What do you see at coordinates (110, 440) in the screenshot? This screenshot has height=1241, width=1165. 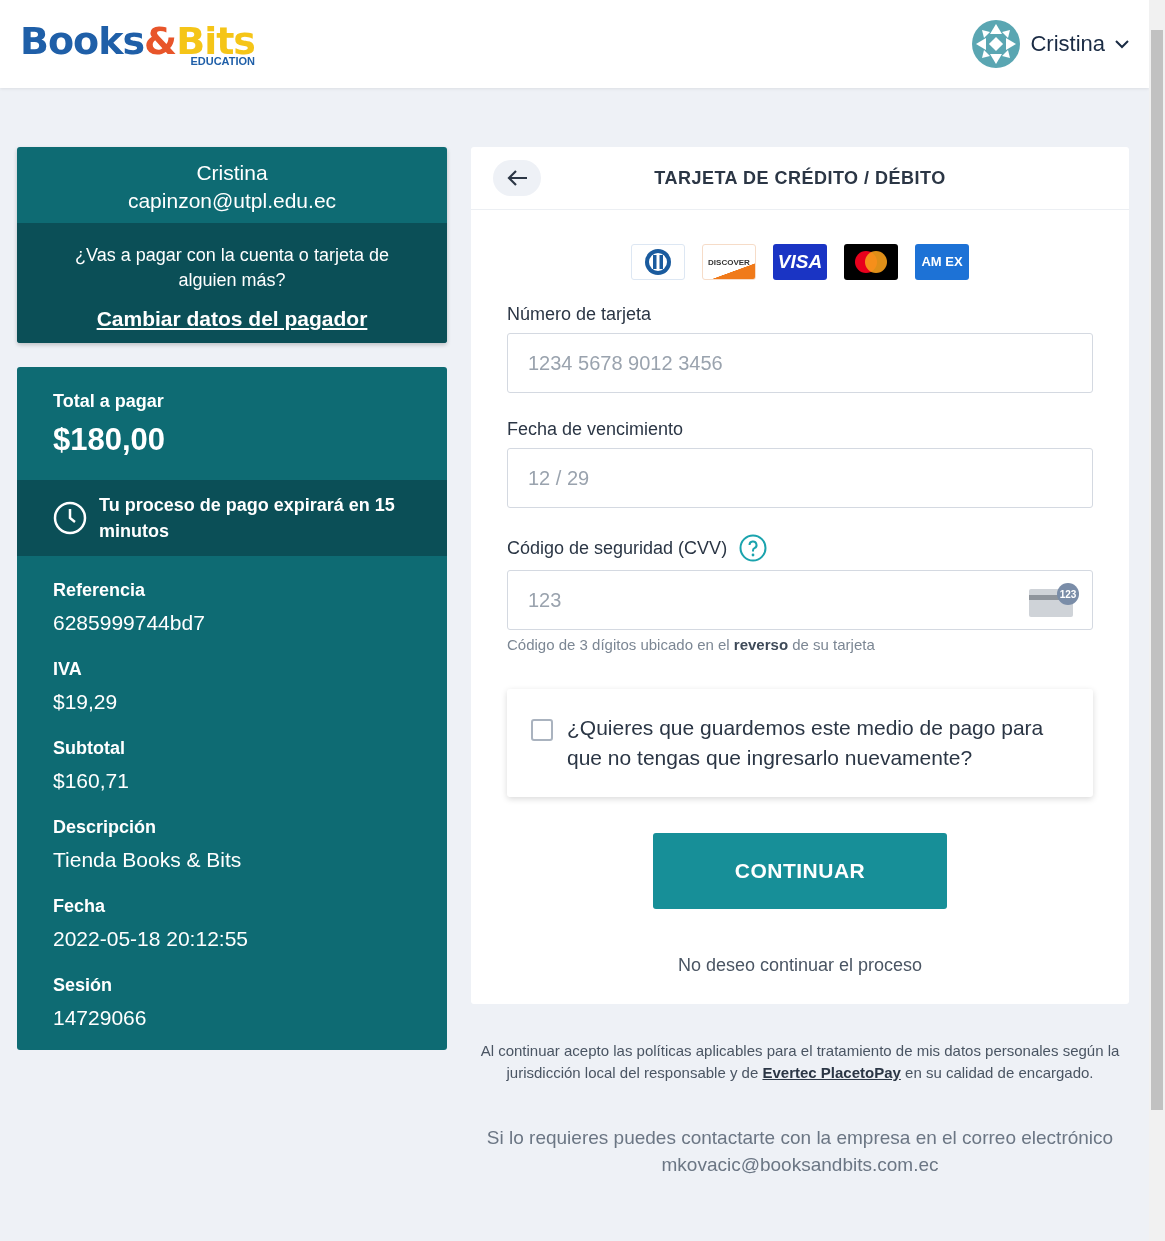 I see `total-amount: $180,00` at bounding box center [110, 440].